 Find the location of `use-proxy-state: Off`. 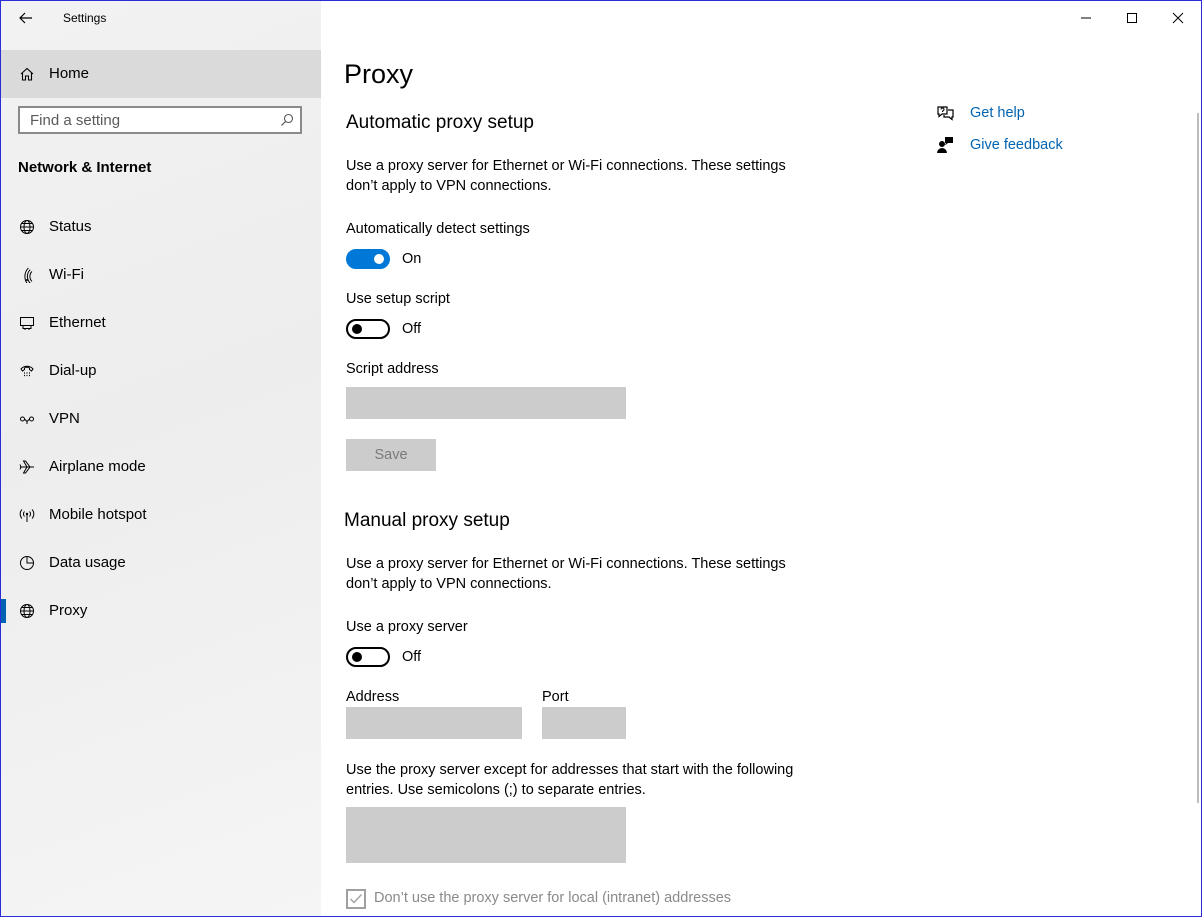

use-proxy-state: Off is located at coordinates (412, 657).